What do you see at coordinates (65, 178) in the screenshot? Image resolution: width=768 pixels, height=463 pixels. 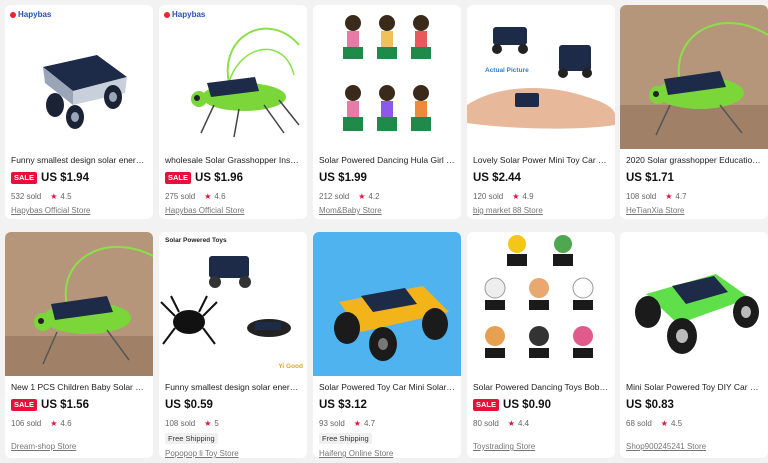 I see `product-price: US $1.94` at bounding box center [65, 178].